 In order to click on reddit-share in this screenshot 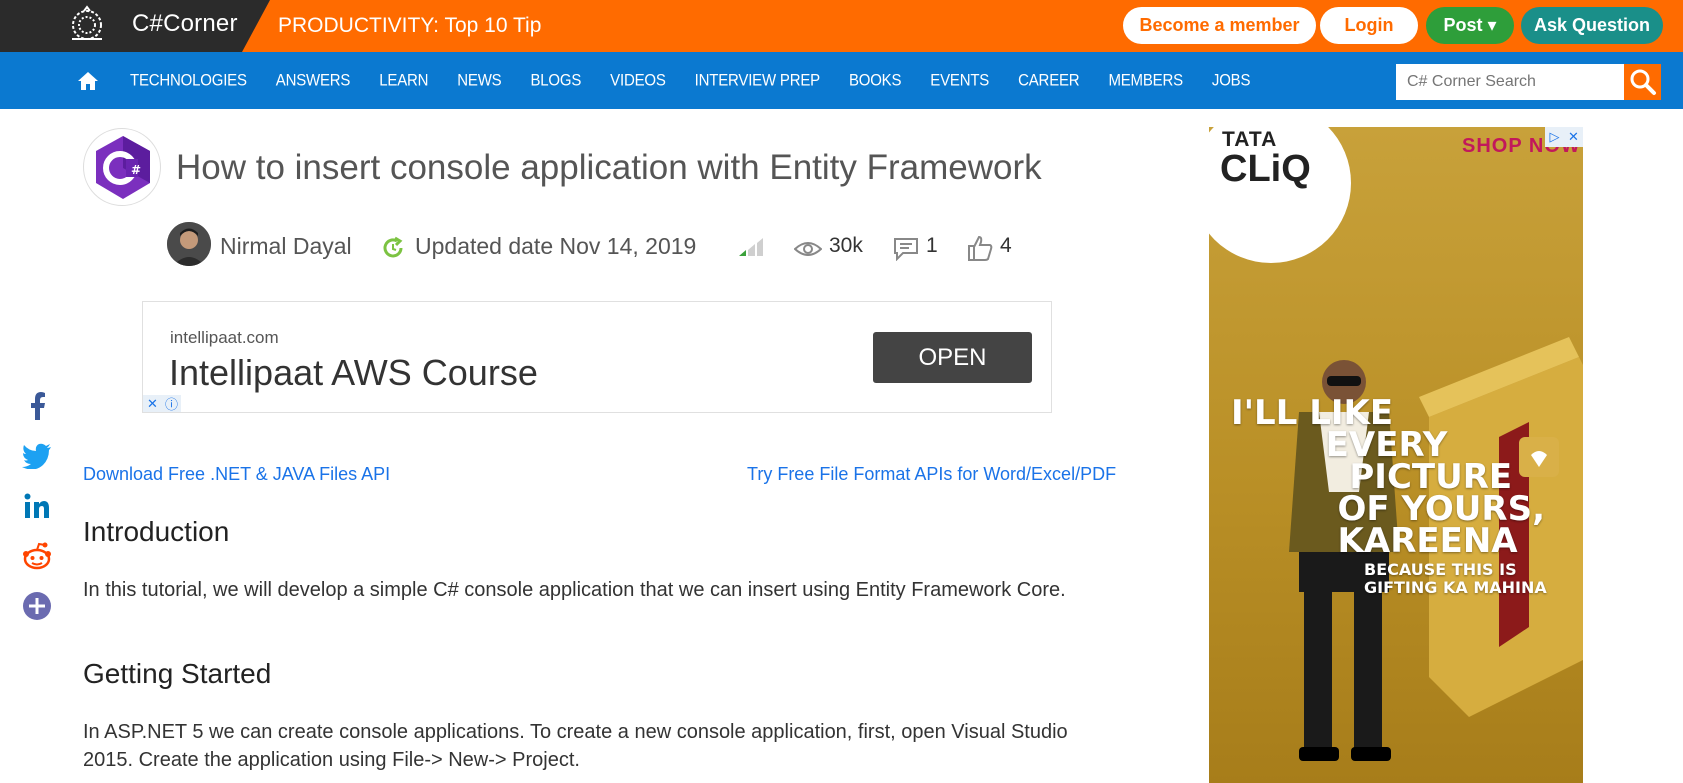, I will do `click(37, 556)`.